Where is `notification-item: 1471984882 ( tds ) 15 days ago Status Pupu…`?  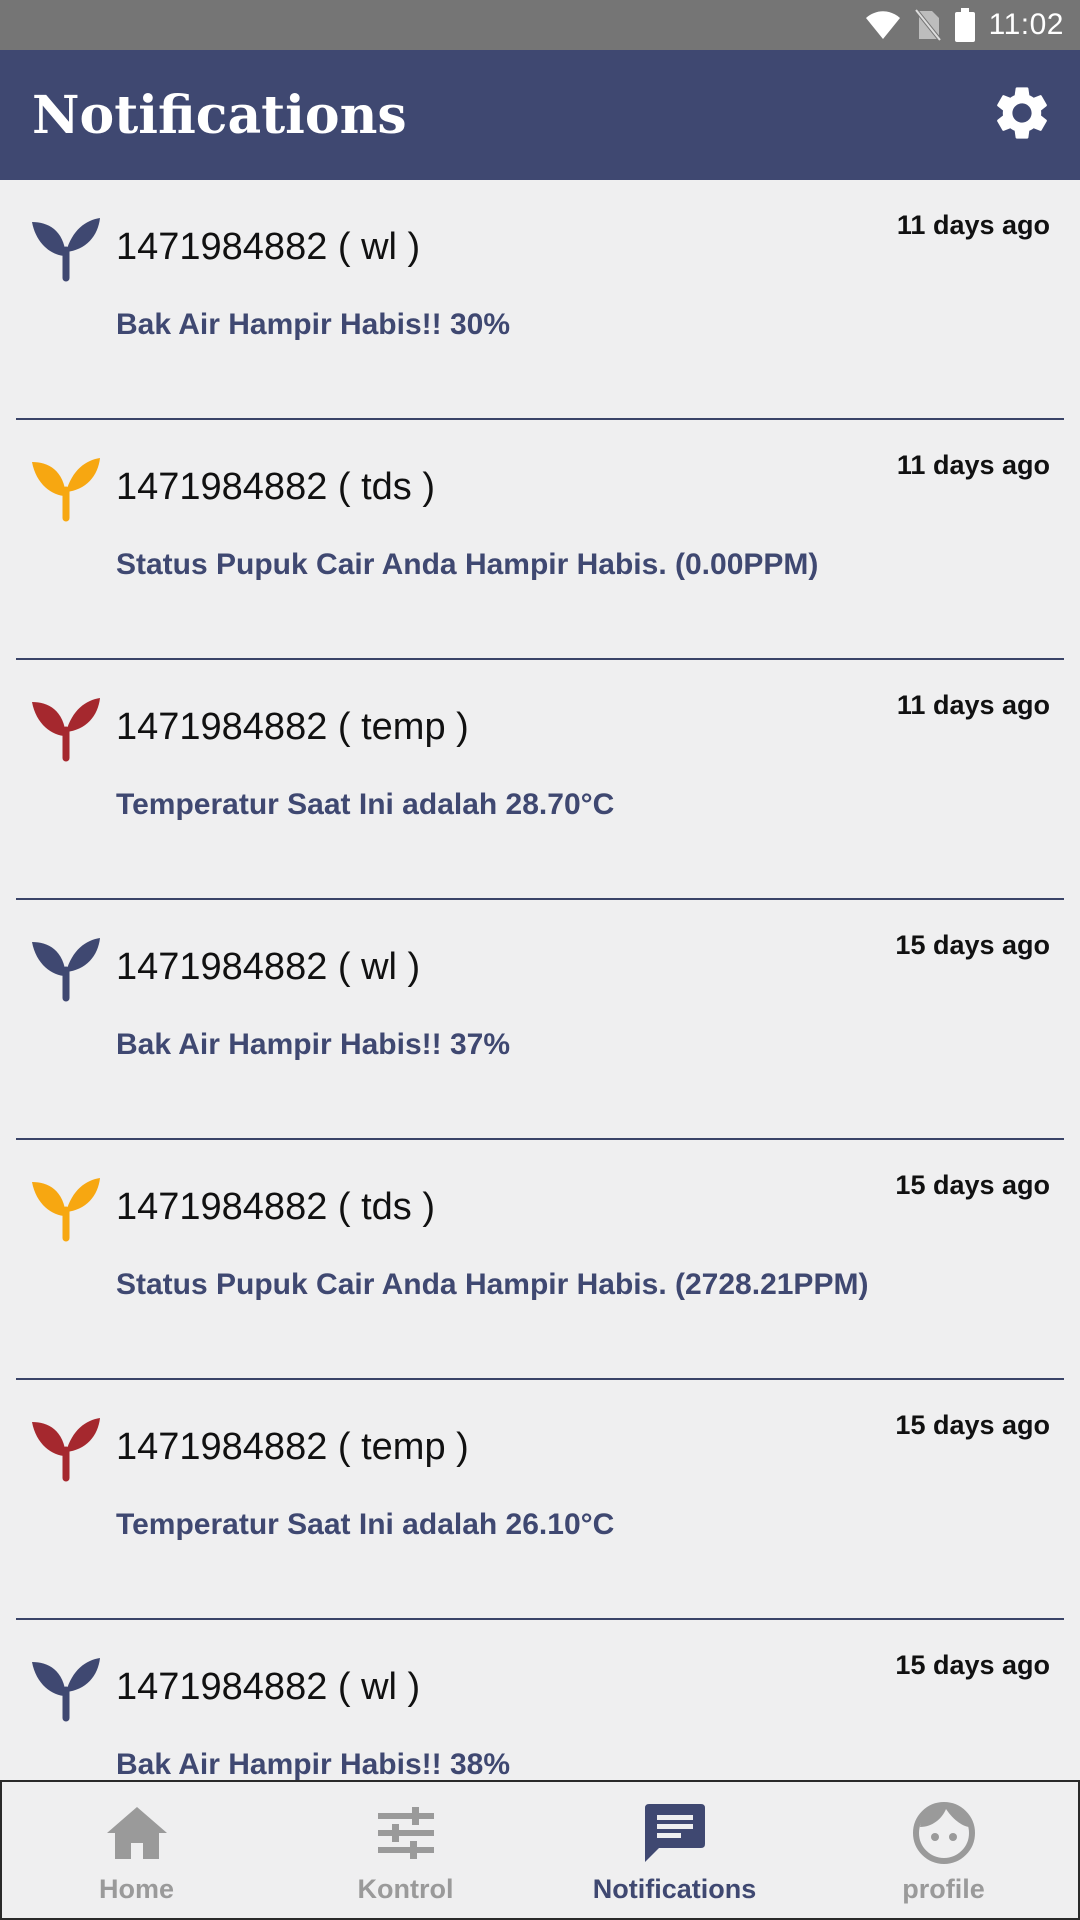
notification-item: 1471984882 ( tds ) 15 days ago Status Pupu… is located at coordinates (540, 1260).